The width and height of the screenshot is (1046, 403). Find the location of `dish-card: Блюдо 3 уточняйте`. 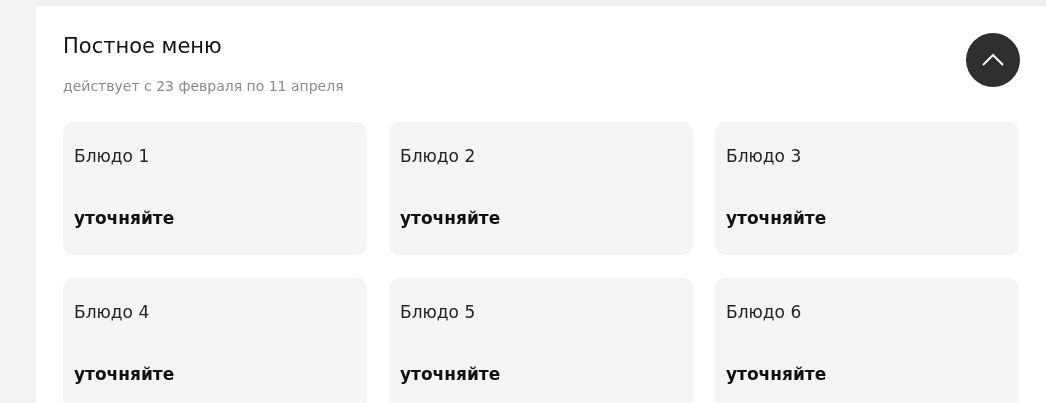

dish-card: Блюдо 3 уточняйте is located at coordinates (867, 188).